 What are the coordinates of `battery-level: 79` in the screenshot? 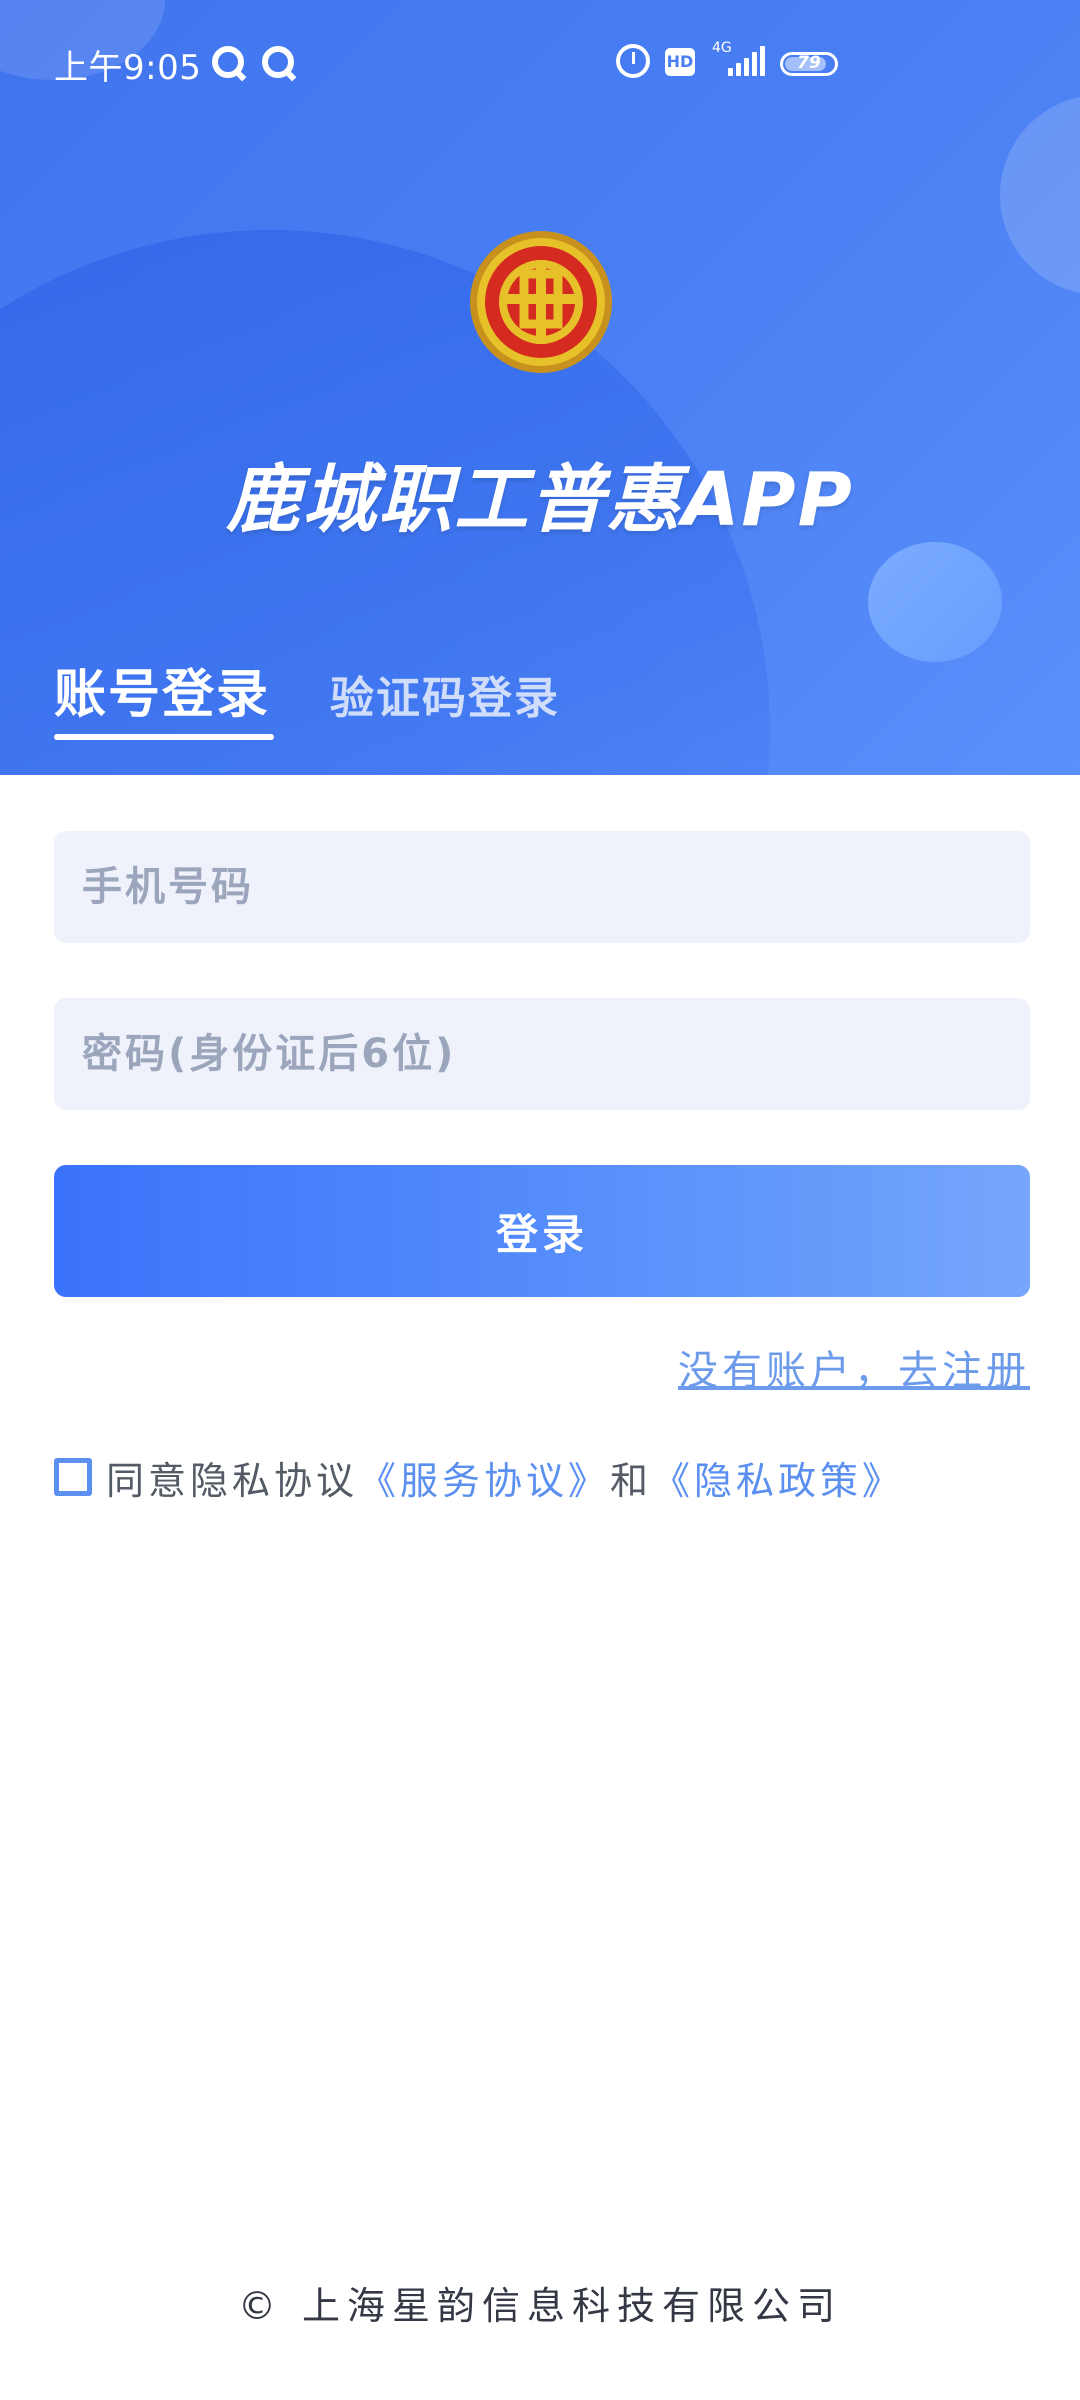 It's located at (809, 63).